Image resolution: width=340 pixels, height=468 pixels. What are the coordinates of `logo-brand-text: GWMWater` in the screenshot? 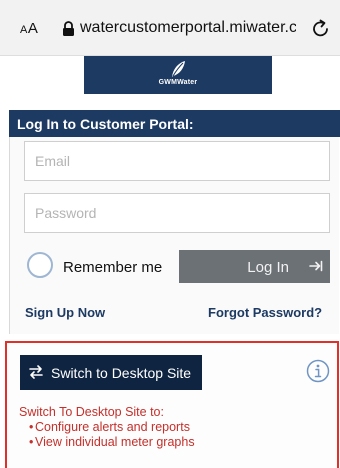 It's located at (178, 82).